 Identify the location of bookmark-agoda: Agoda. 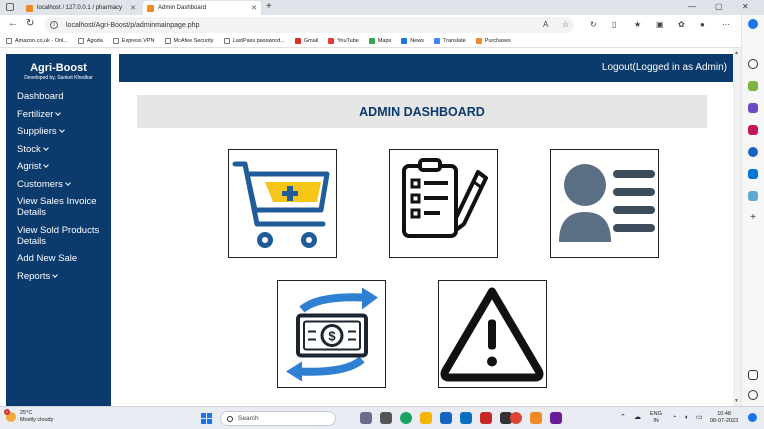
(90, 41).